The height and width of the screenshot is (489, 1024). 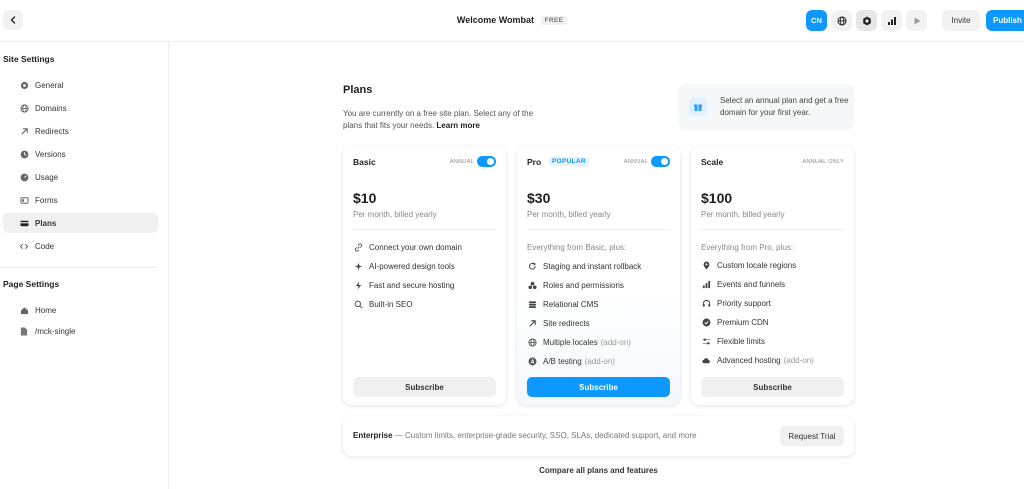 What do you see at coordinates (741, 341) in the screenshot?
I see `feature-text: Flexible limits` at bounding box center [741, 341].